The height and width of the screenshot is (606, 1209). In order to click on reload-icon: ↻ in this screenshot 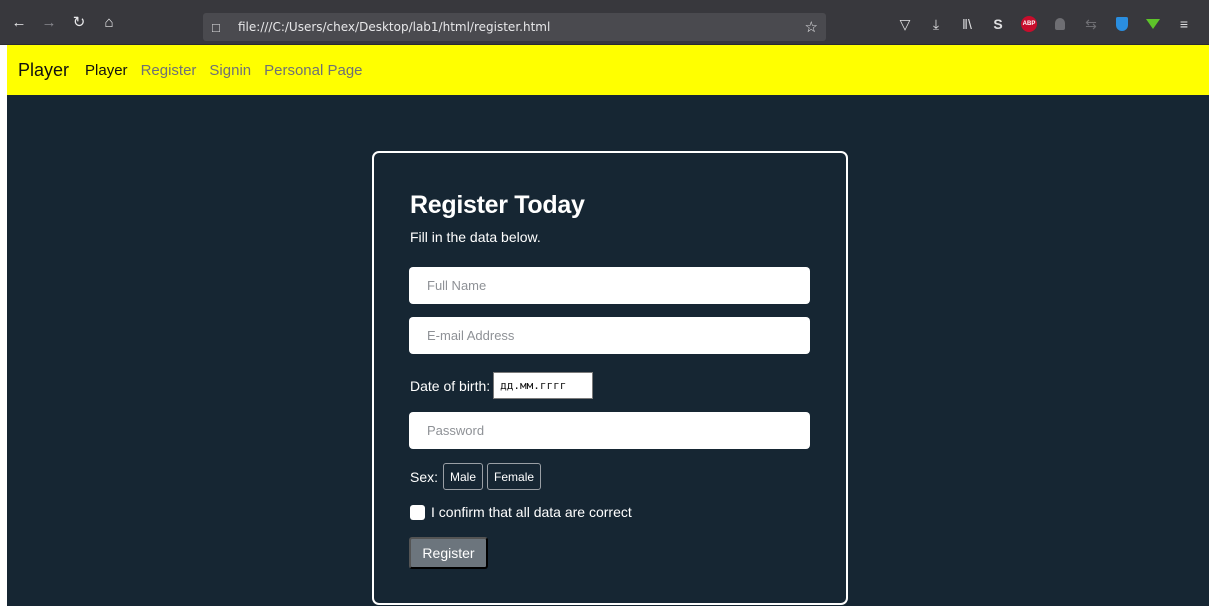, I will do `click(79, 22)`.